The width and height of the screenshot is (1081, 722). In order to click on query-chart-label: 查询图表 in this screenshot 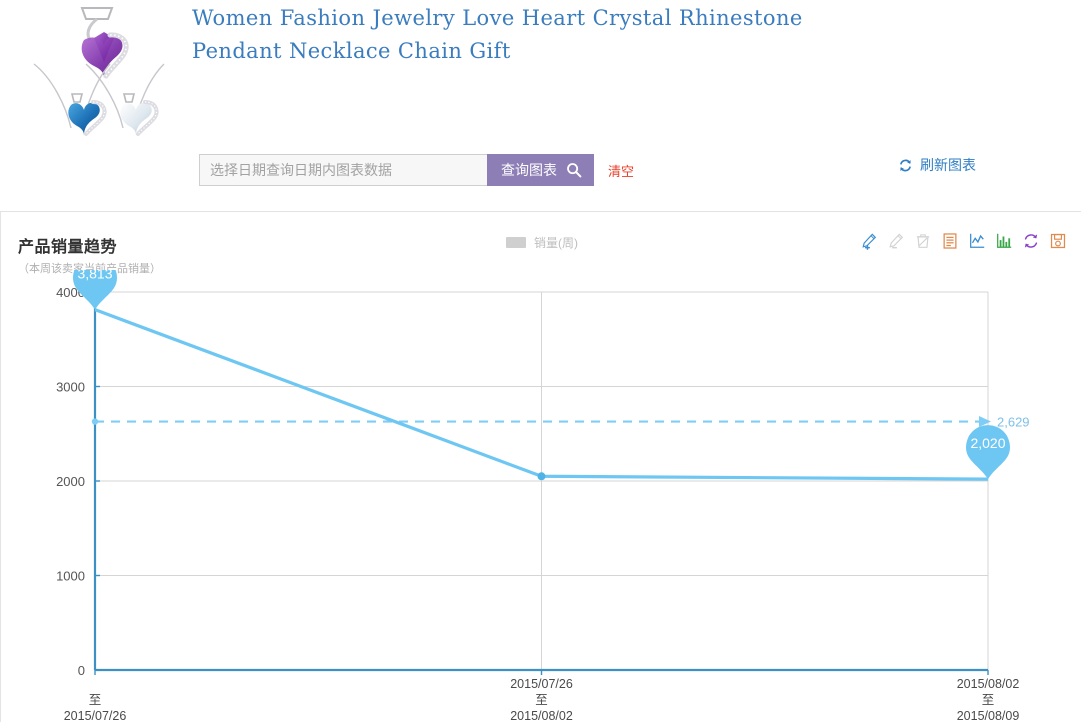, I will do `click(529, 170)`.